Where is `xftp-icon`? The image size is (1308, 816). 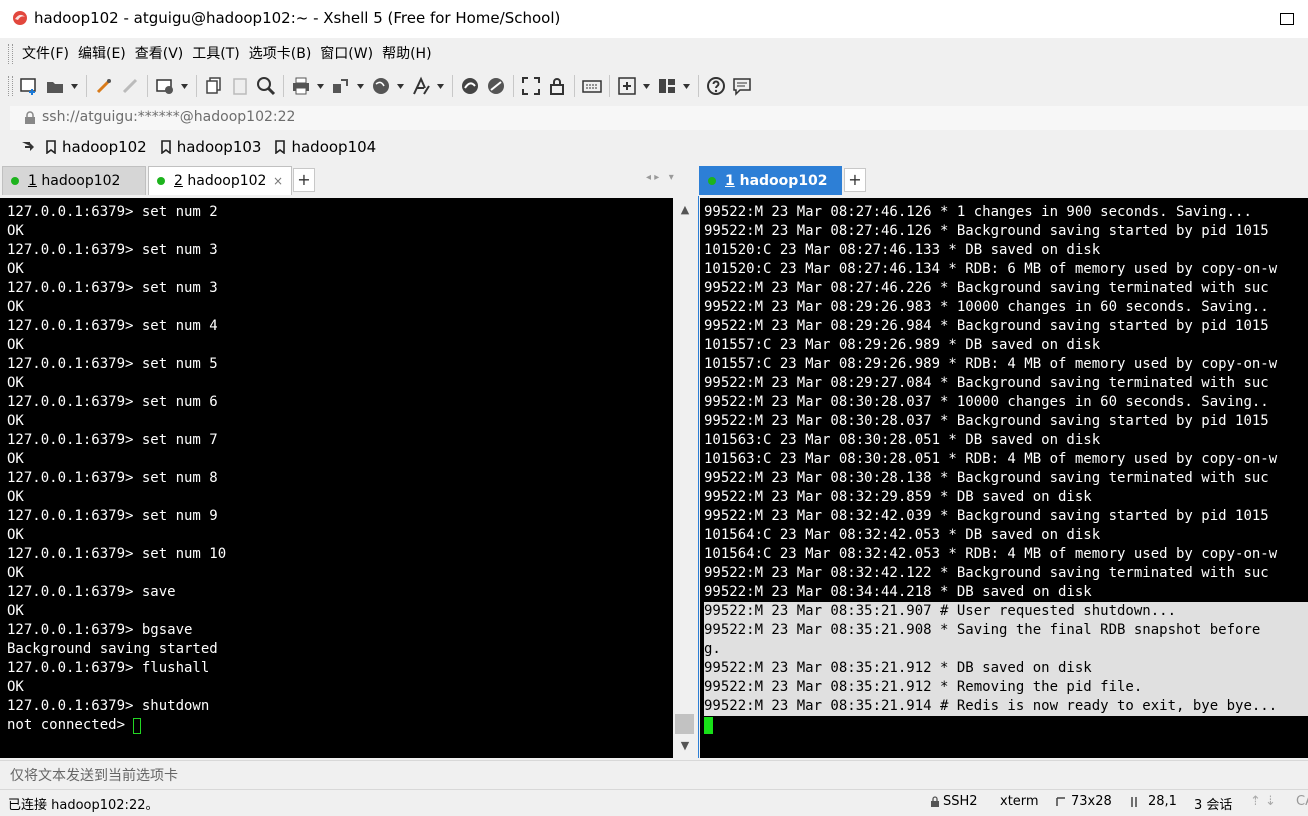
xftp-icon is located at coordinates (470, 86).